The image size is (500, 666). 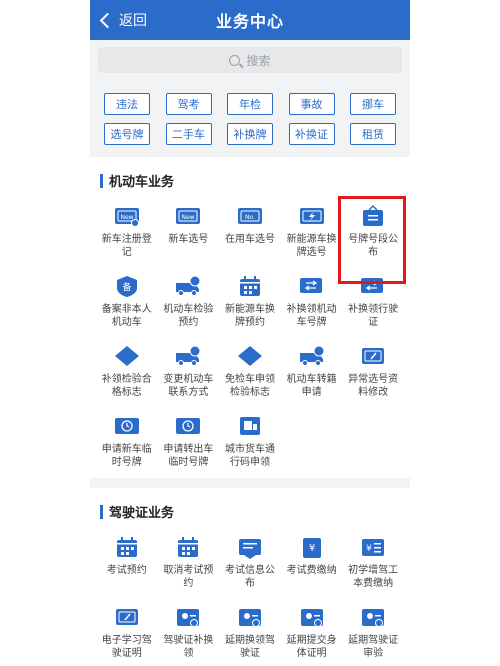 I want to click on service-item: 新能源车换牌预约, so click(x=250, y=303).